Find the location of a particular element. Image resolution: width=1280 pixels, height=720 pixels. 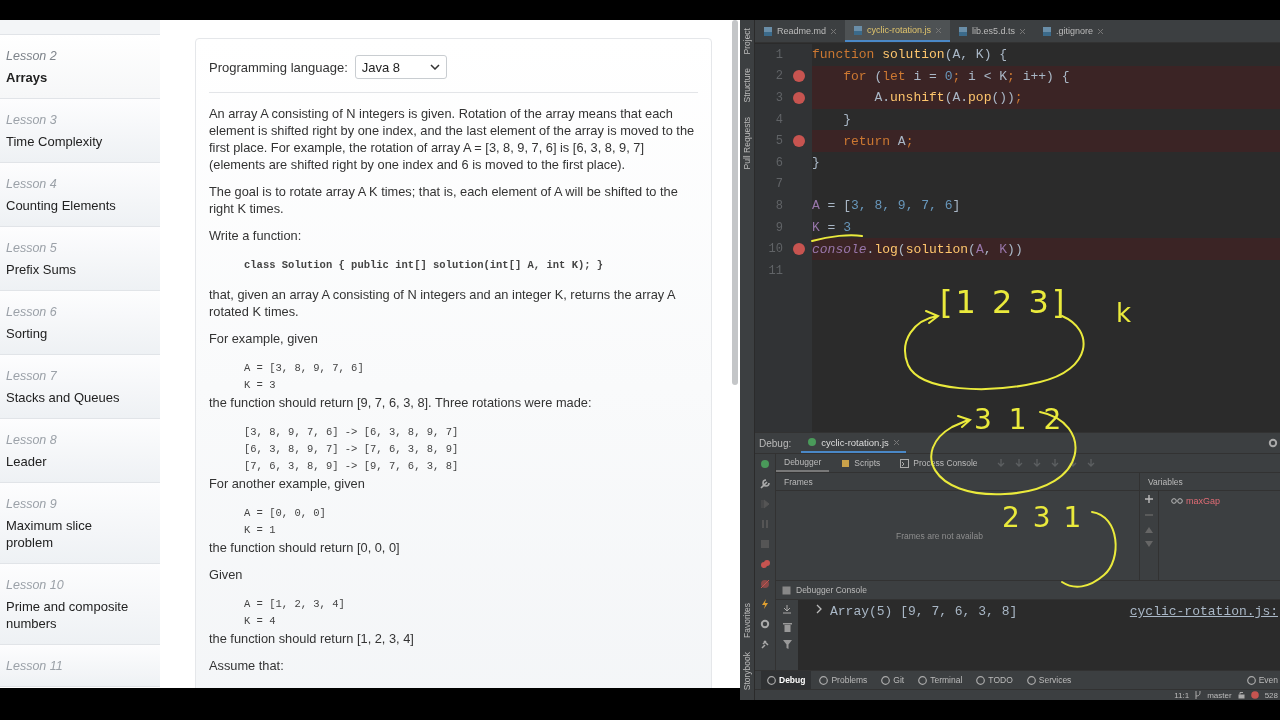

code-line: A = [0, 0, 0] is located at coordinates (285, 513).